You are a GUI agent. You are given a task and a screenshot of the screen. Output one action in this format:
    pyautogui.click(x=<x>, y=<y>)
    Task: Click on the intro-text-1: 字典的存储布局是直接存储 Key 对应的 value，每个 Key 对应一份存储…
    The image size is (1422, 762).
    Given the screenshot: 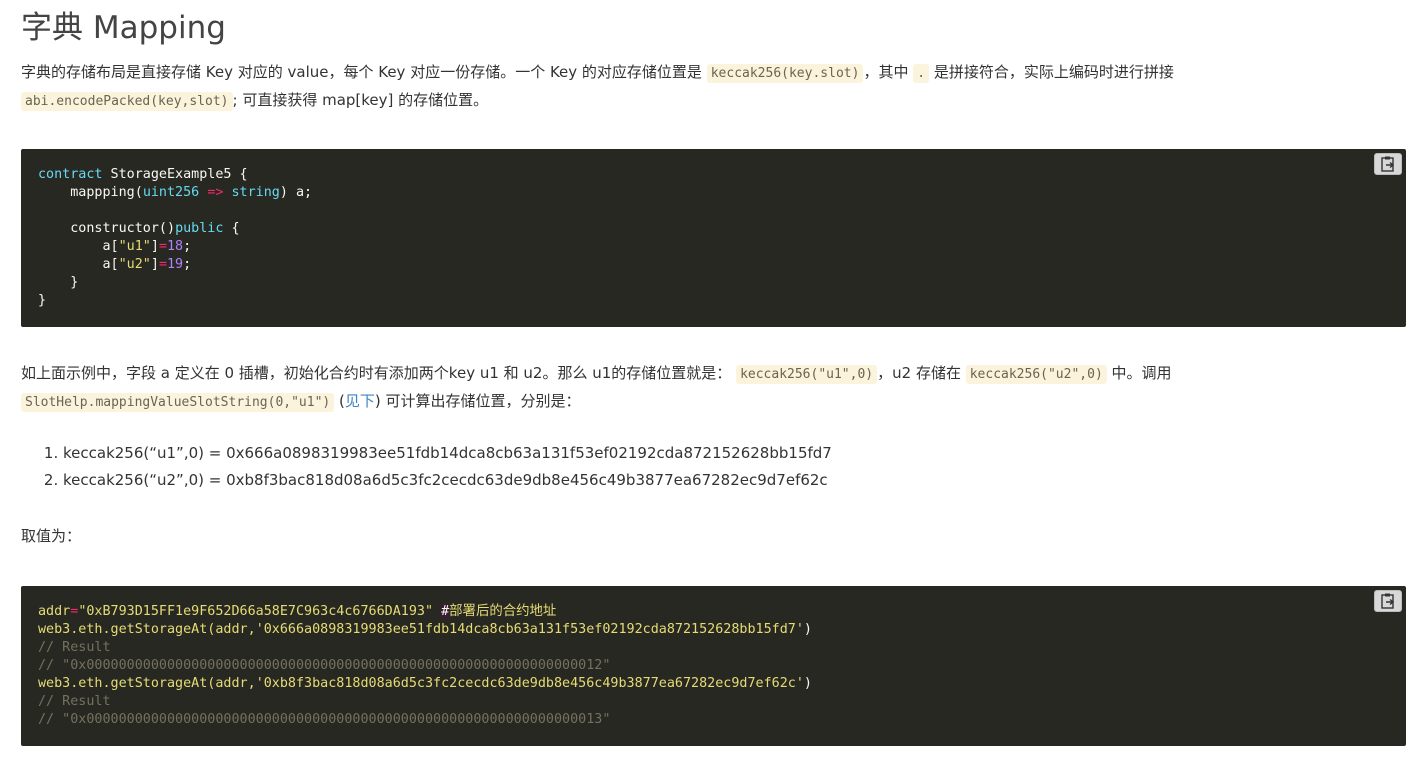 What is the action you would take?
    pyautogui.click(x=364, y=72)
    